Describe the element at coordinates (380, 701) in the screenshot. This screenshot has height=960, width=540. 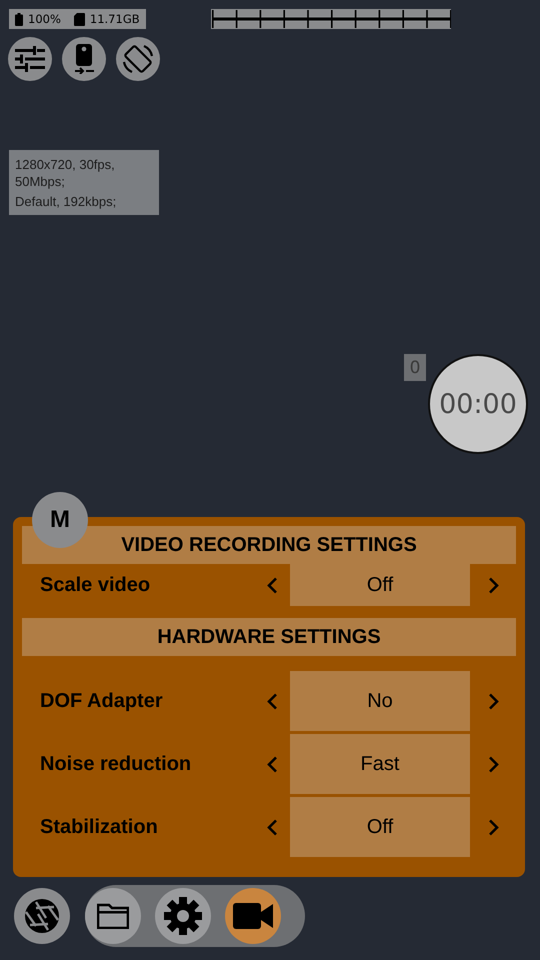
I see `setting-value: No` at that location.